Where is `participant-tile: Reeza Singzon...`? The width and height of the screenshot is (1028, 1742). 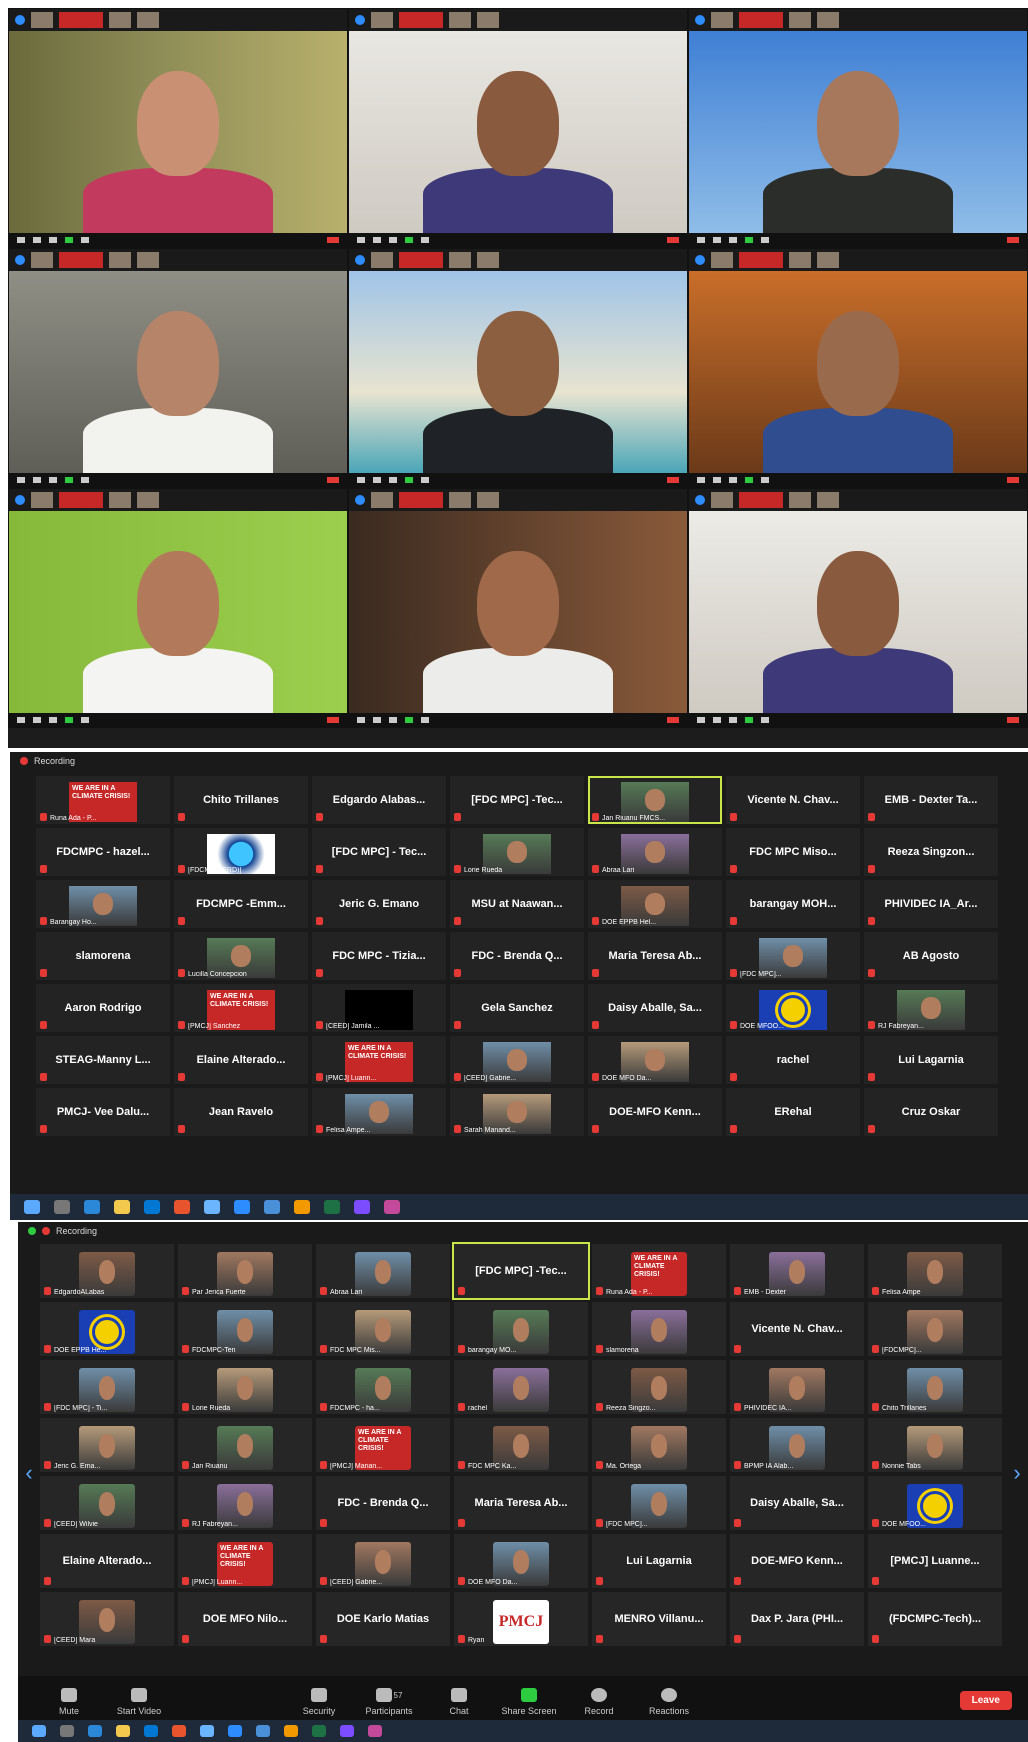
participant-tile: Reeza Singzon... is located at coordinates (931, 852).